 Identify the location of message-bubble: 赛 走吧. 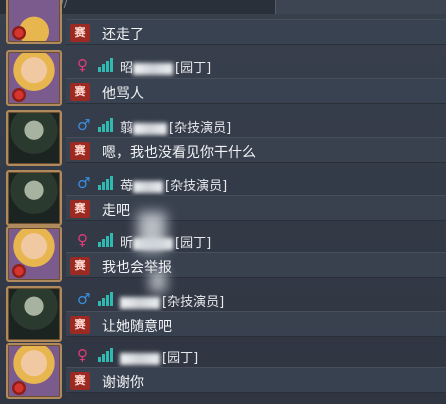
(256, 208).